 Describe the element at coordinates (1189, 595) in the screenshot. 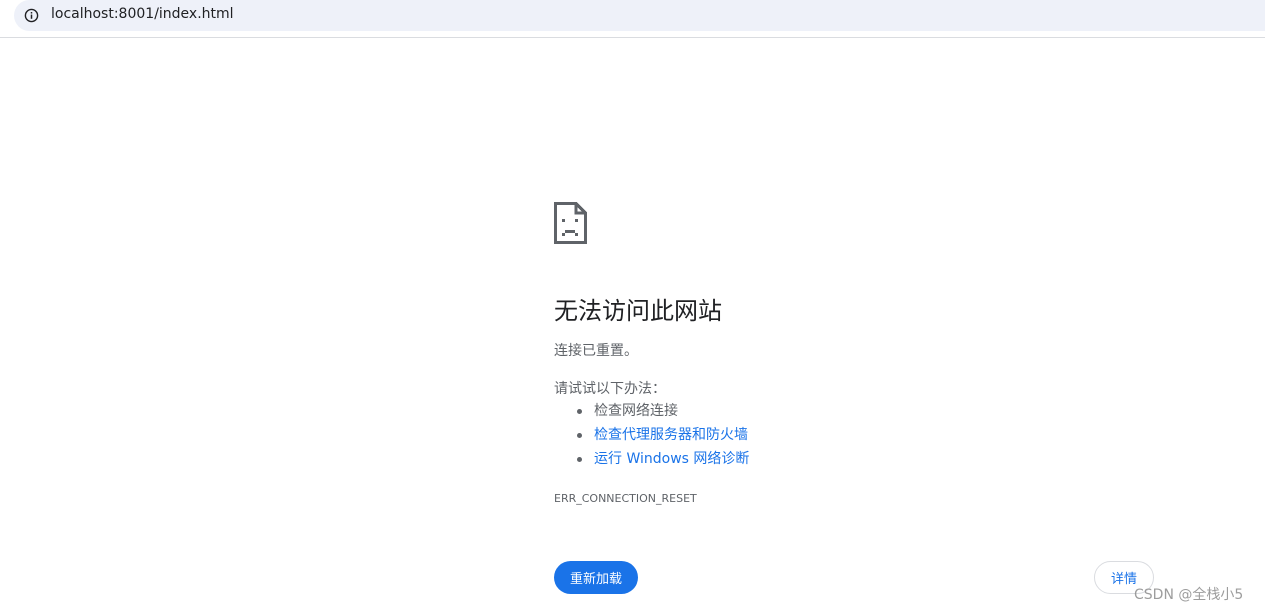

I see `watermark: CSDN @全栈小5` at that location.